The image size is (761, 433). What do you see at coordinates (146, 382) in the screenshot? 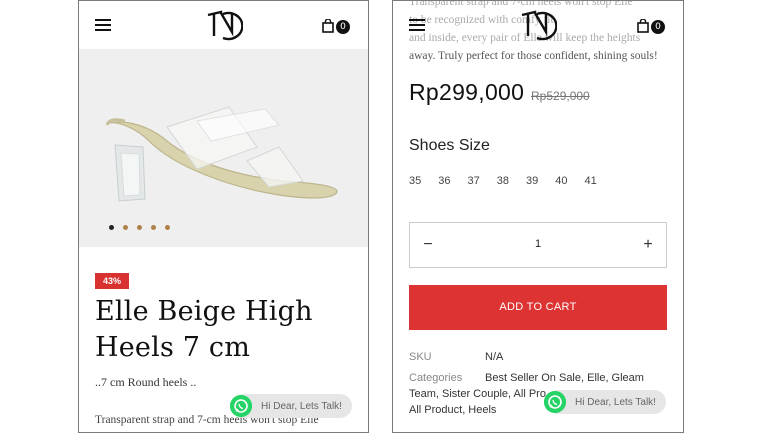
I see `product-subtitle: ..7 cm Round heels ..` at bounding box center [146, 382].